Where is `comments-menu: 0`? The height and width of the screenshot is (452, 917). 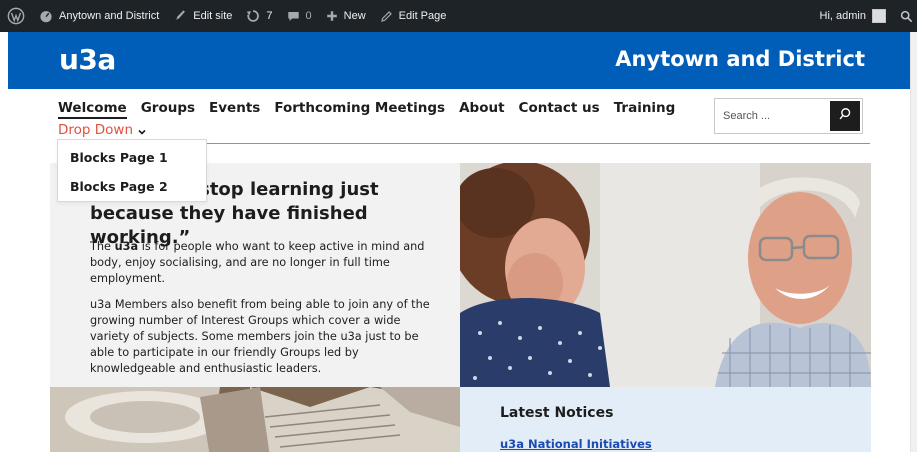
comments-menu: 0 is located at coordinates (299, 16).